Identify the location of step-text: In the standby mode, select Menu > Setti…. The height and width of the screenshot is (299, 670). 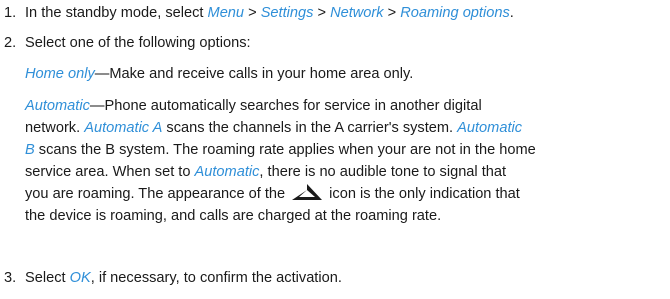
(269, 13).